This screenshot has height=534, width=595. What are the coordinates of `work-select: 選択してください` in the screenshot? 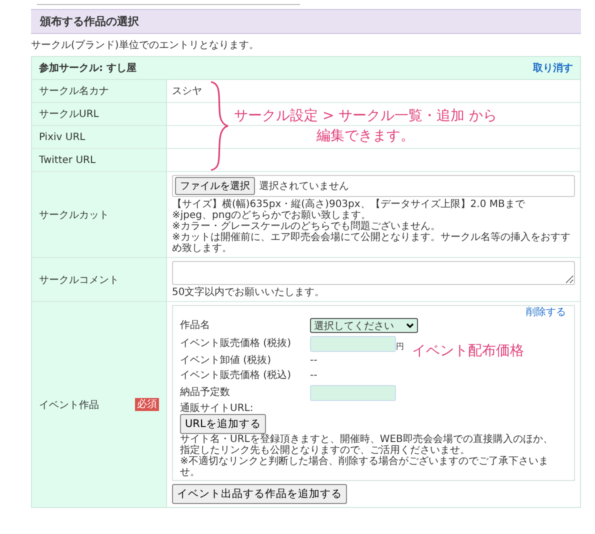 It's located at (364, 325).